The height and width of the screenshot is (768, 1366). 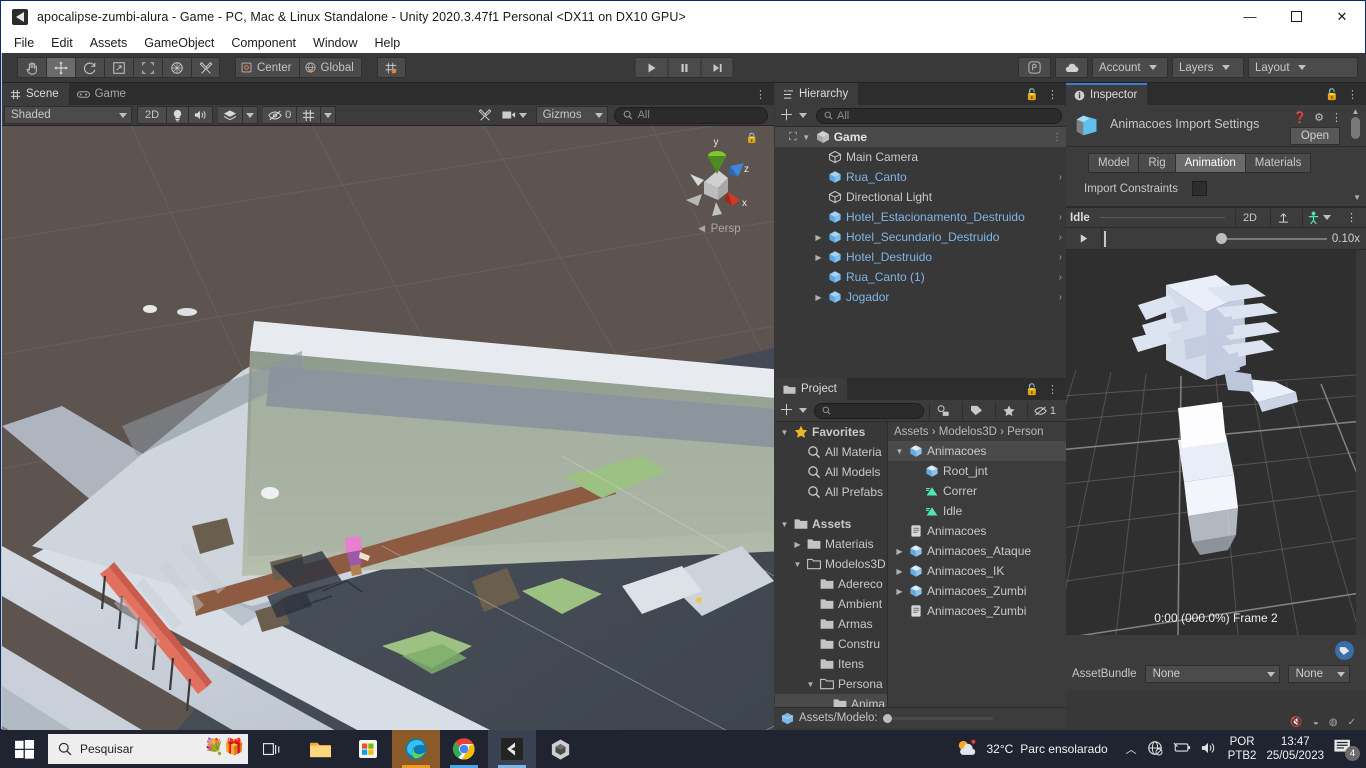 I want to click on add-gameobject-button: ＋, so click(x=786, y=115).